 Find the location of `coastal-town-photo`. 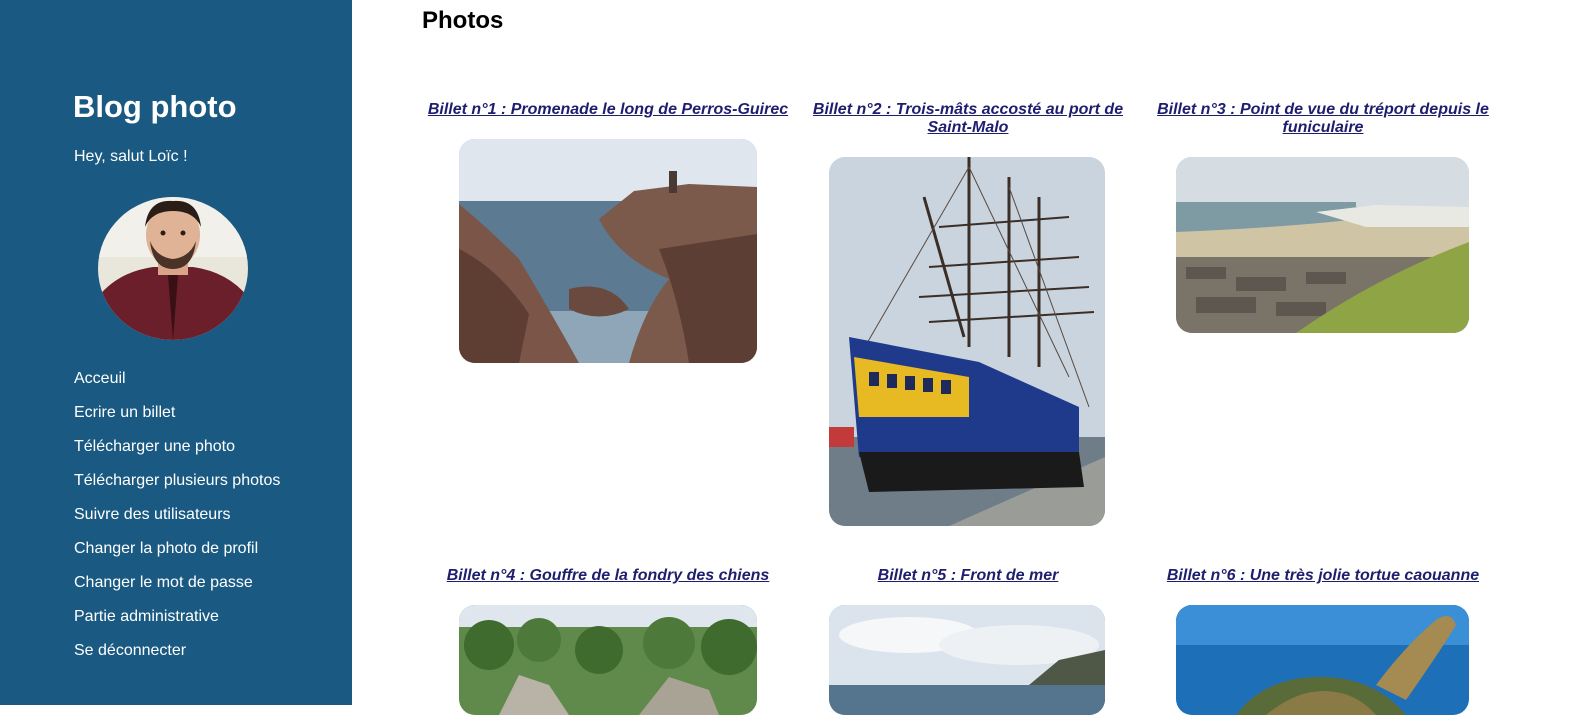

coastal-town-photo is located at coordinates (1322, 245).